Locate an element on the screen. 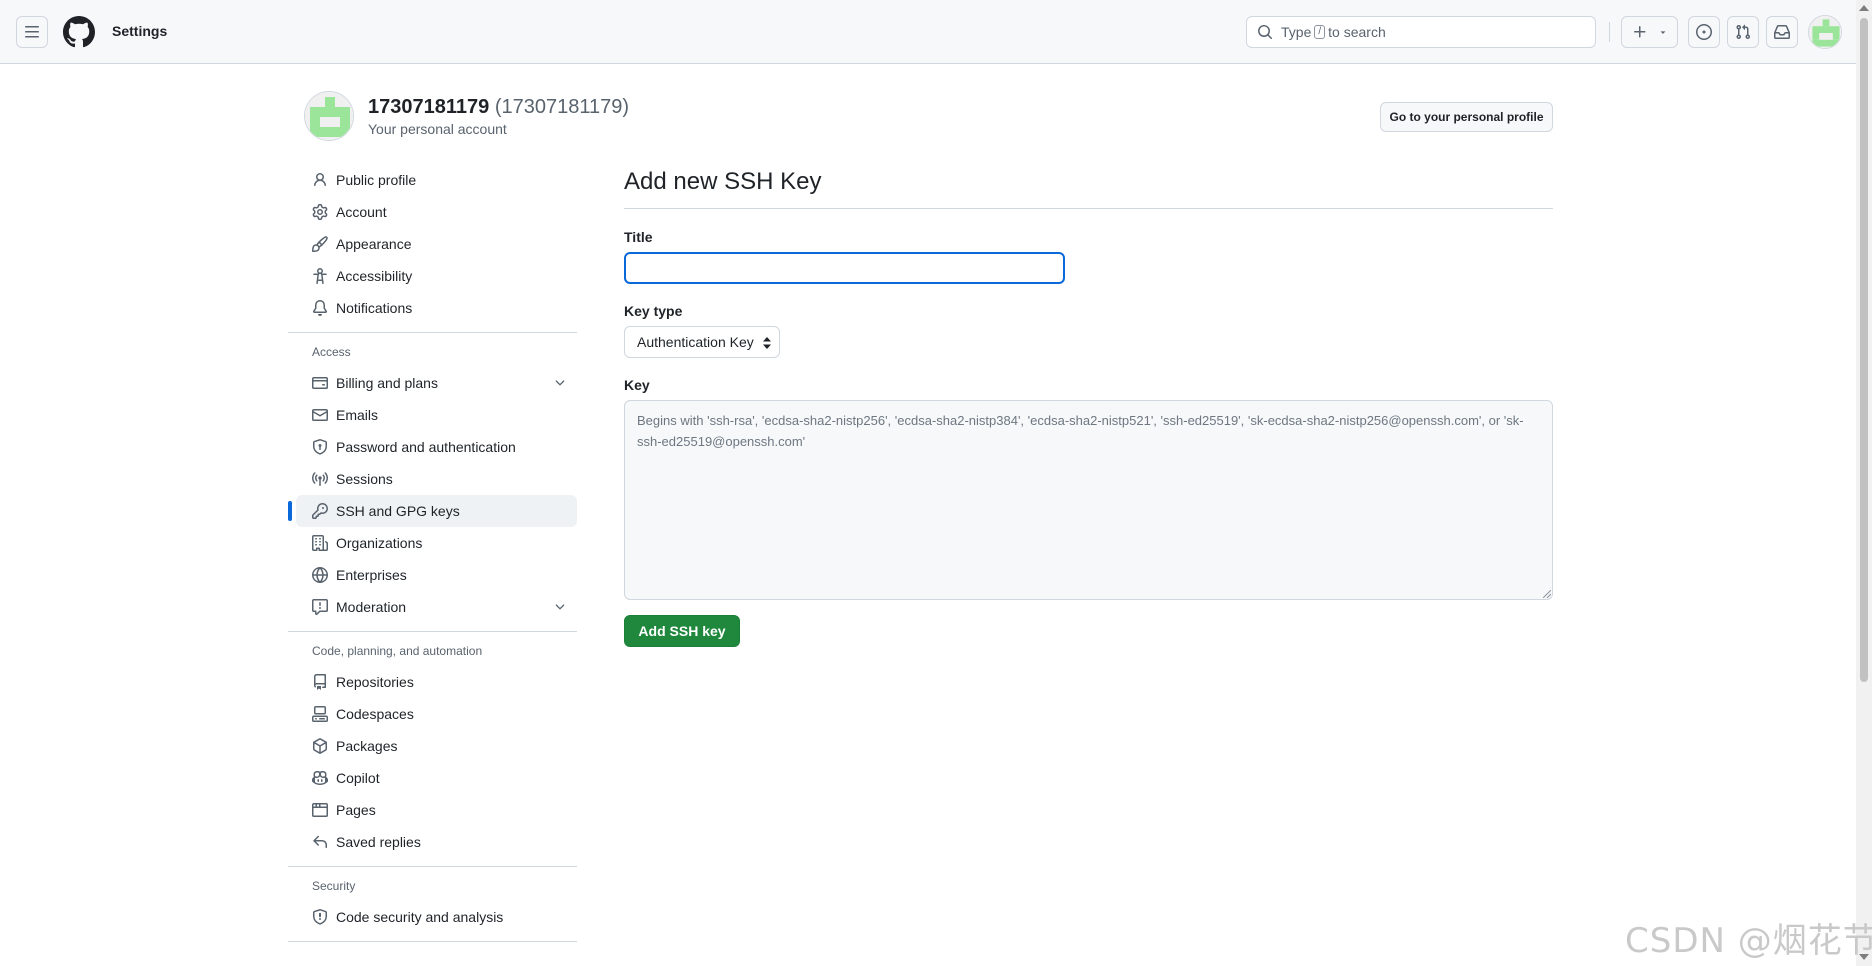  sidebar-item-billing-and-plans: Billing and plans is located at coordinates (436, 383).